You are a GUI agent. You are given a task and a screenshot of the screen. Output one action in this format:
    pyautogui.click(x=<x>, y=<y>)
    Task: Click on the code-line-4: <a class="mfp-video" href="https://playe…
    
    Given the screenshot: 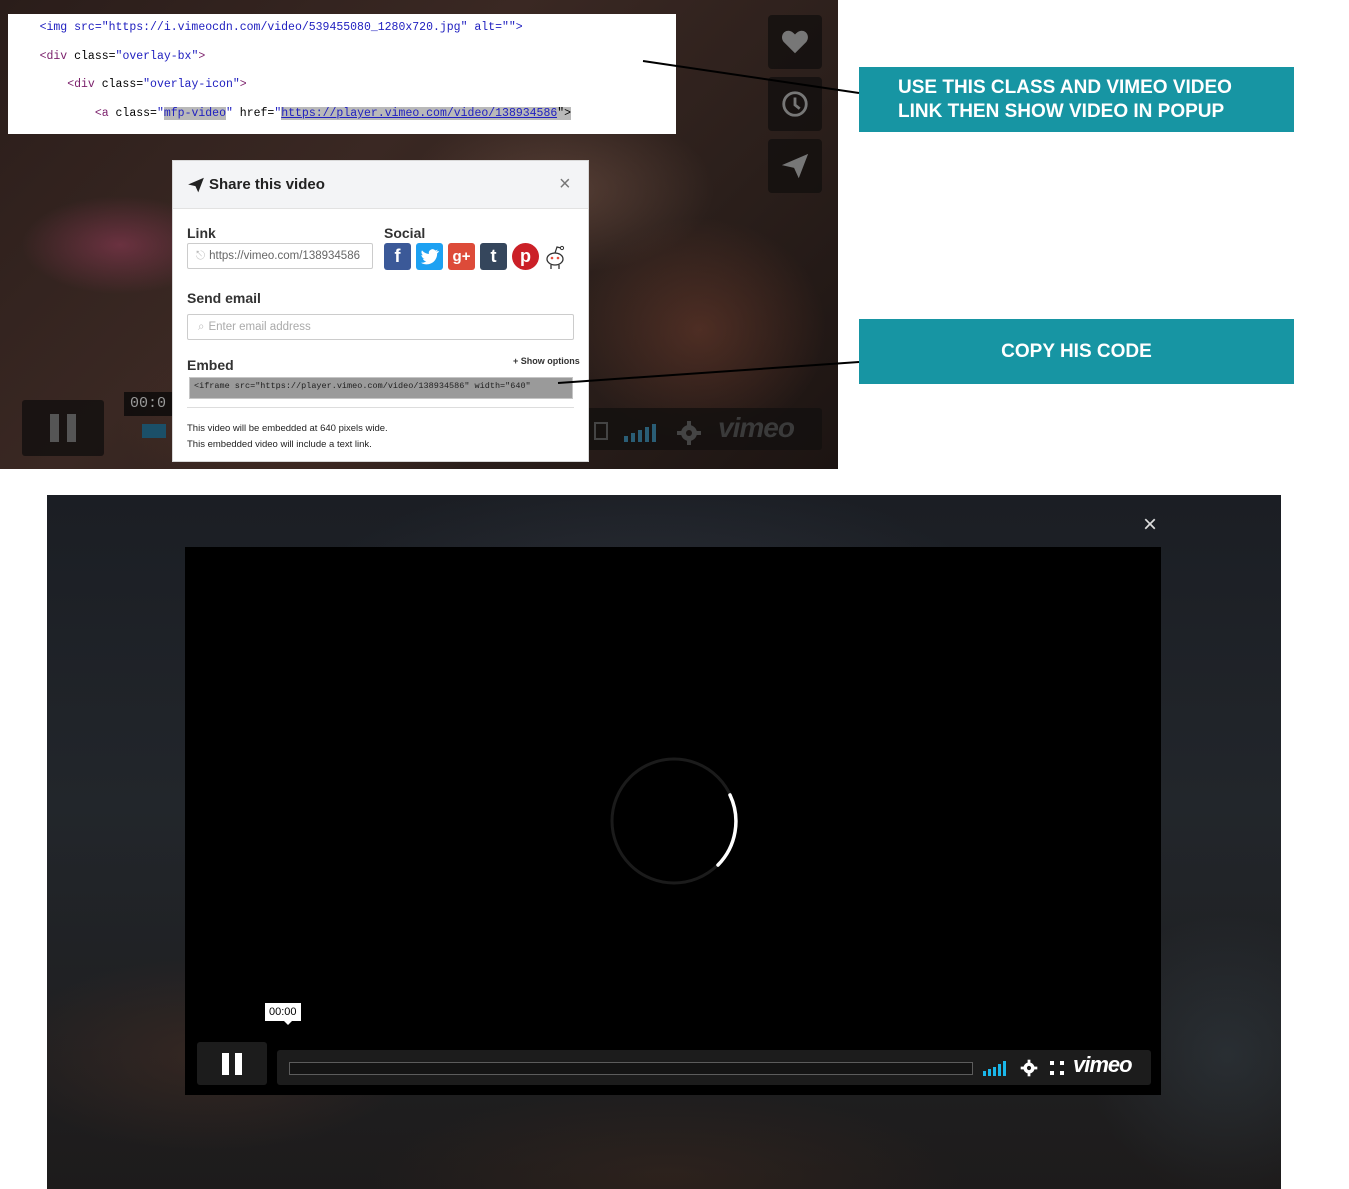 What is the action you would take?
    pyautogui.click(x=292, y=114)
    